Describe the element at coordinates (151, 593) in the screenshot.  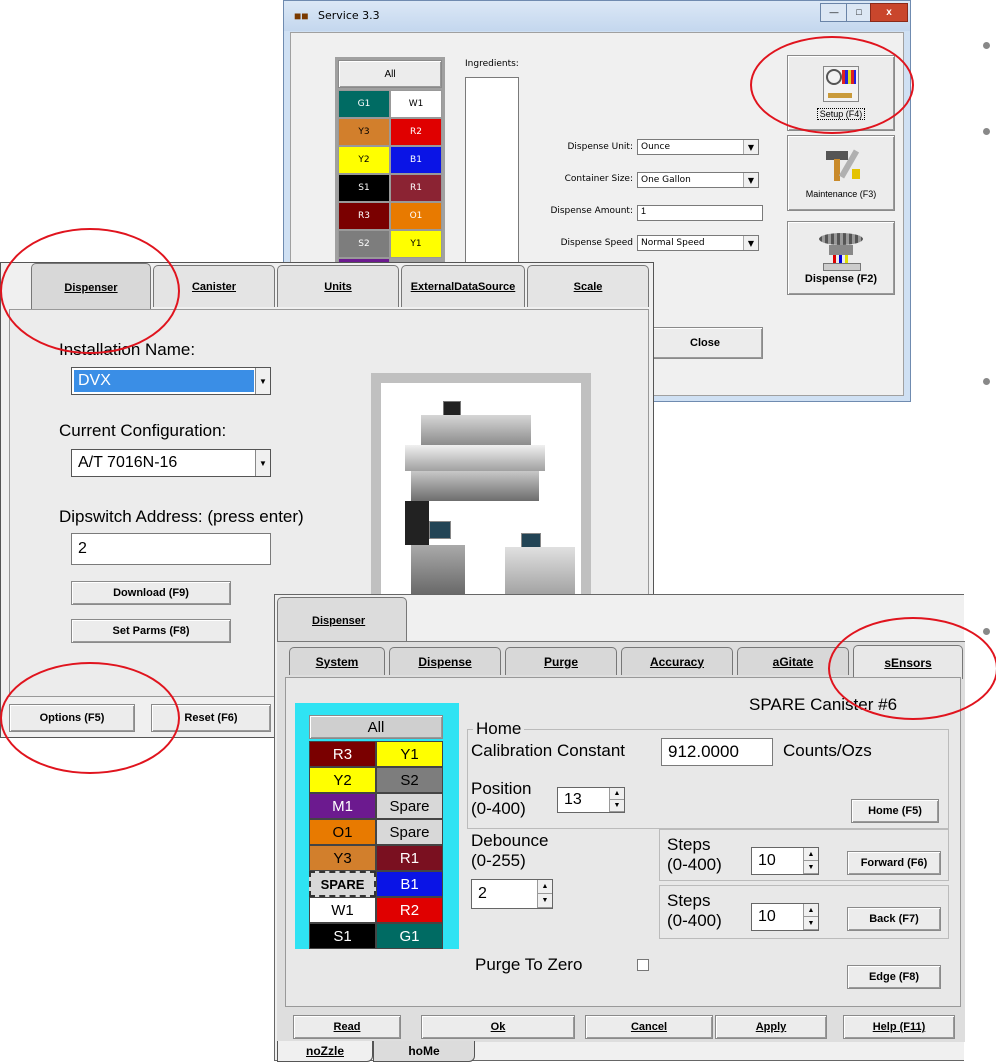
I see `download-button: Download (F9)` at that location.